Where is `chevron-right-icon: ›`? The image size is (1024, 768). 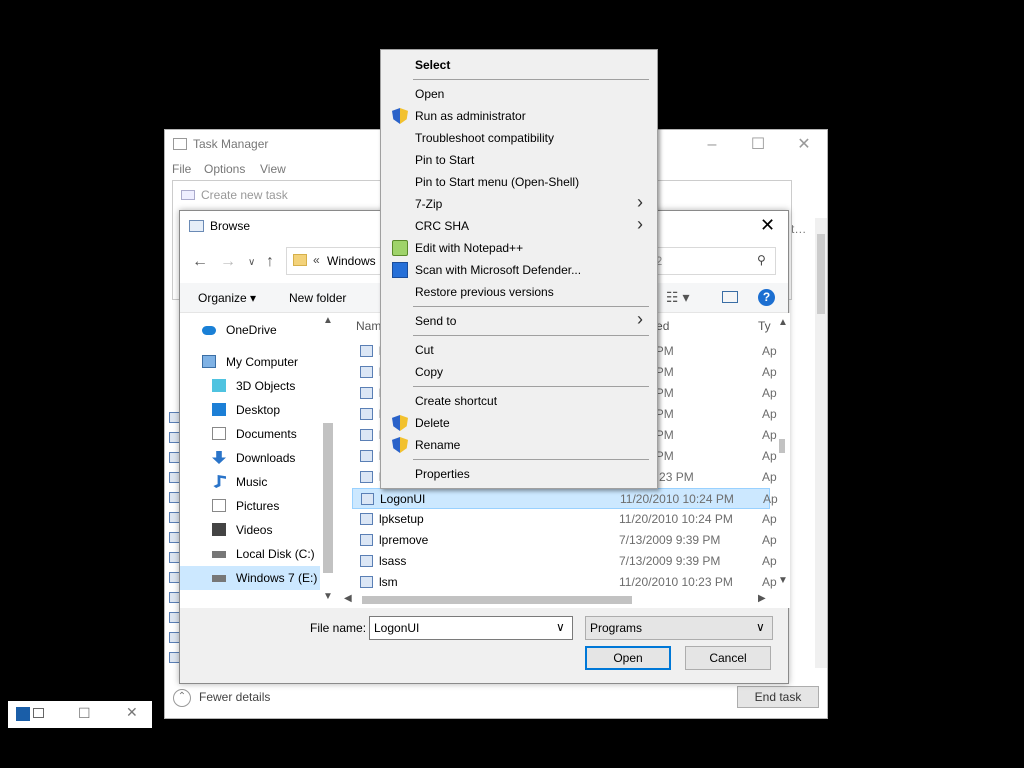 chevron-right-icon: › is located at coordinates (640, 319).